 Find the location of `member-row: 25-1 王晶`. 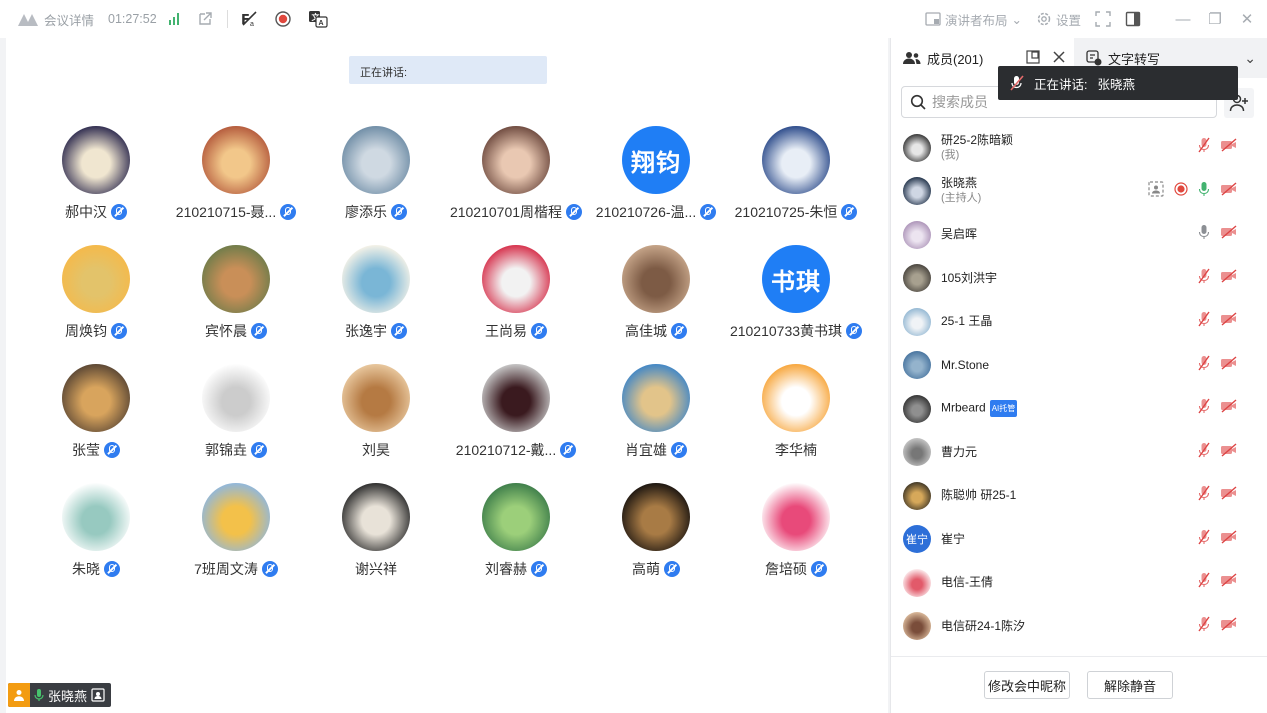

member-row: 25-1 王晶 is located at coordinates (1079, 322).